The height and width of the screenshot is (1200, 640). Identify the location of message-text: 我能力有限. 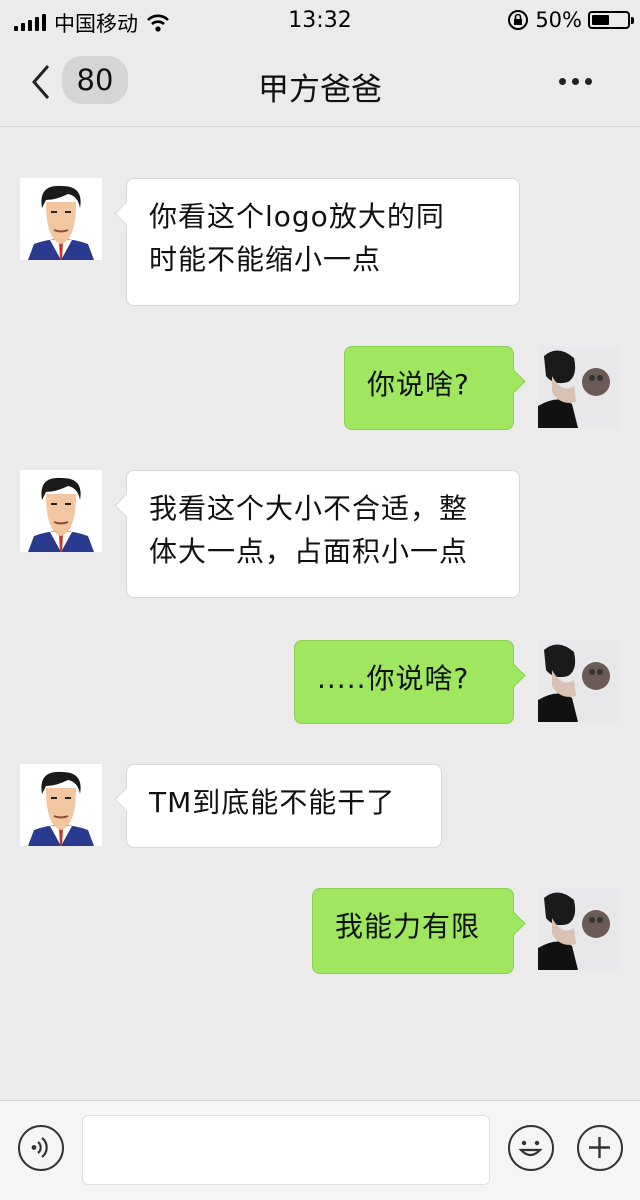
(408, 926).